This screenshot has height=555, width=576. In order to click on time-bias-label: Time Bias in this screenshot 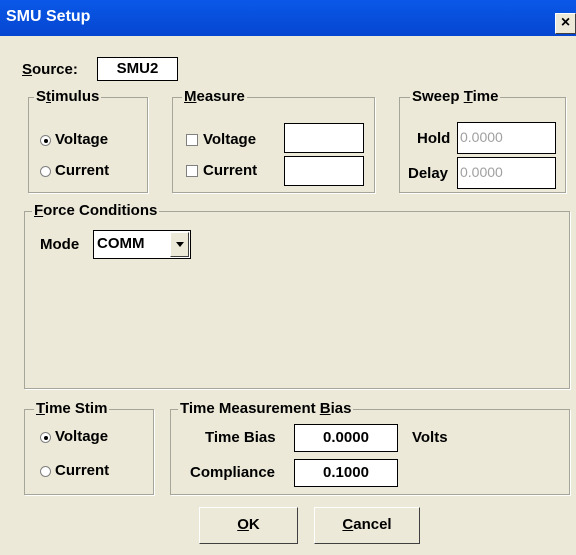, I will do `click(240, 437)`.